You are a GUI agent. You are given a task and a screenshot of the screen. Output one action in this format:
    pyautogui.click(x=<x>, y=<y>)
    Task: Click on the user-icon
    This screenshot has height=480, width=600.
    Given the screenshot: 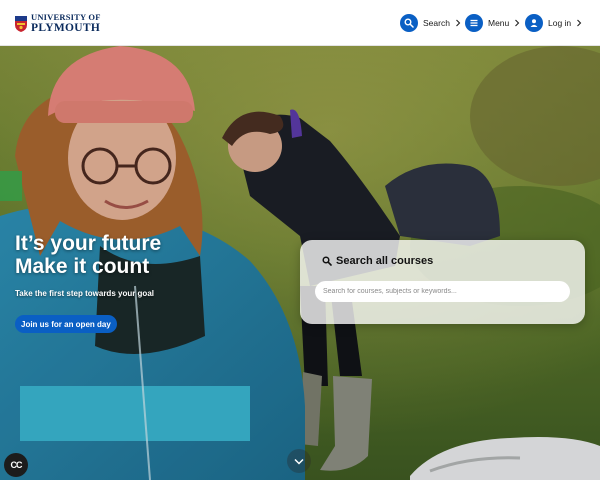 What is the action you would take?
    pyautogui.click(x=534, y=23)
    